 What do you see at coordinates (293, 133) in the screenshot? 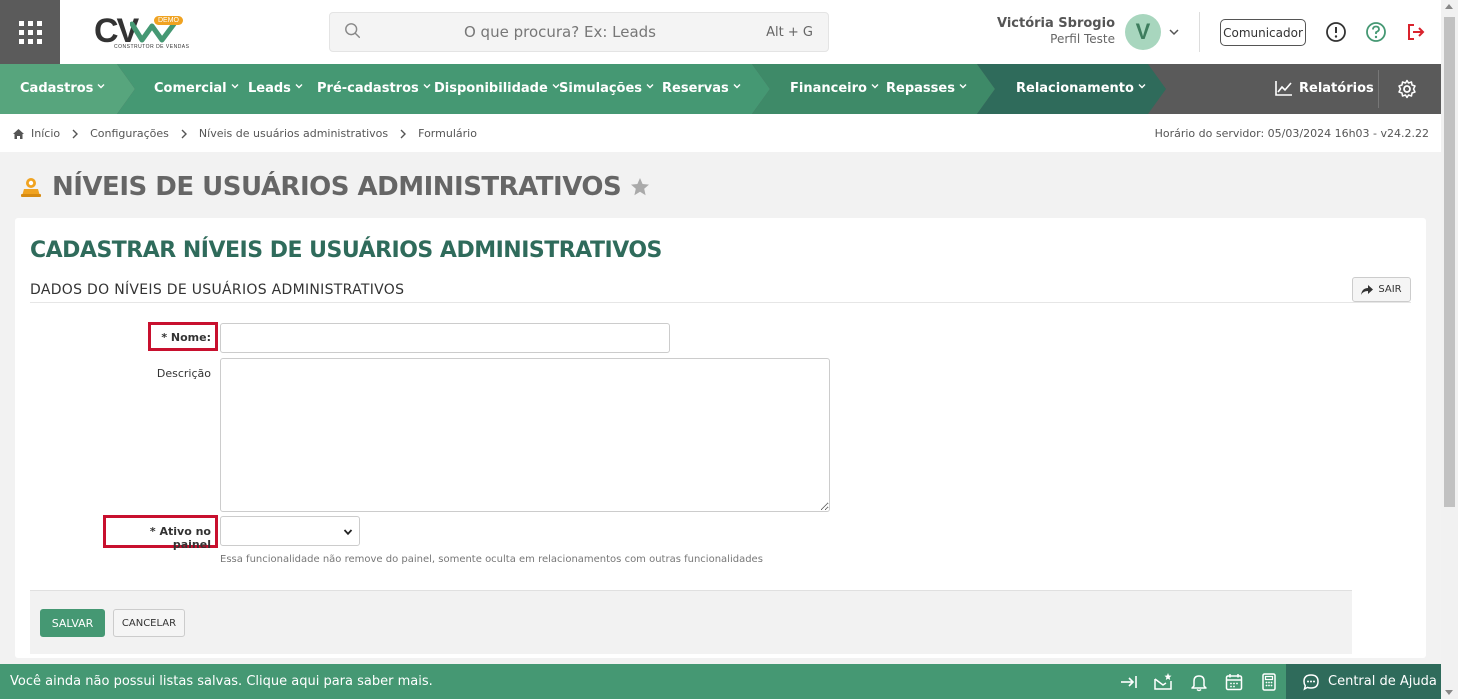
I see `breadcrumb-niveis: Níveis de usuários administrativos` at bounding box center [293, 133].